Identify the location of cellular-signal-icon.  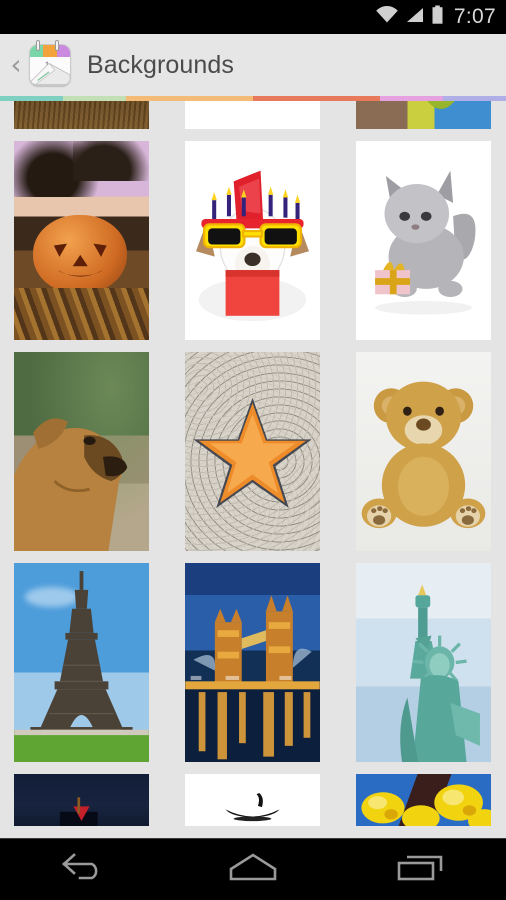
(415, 17).